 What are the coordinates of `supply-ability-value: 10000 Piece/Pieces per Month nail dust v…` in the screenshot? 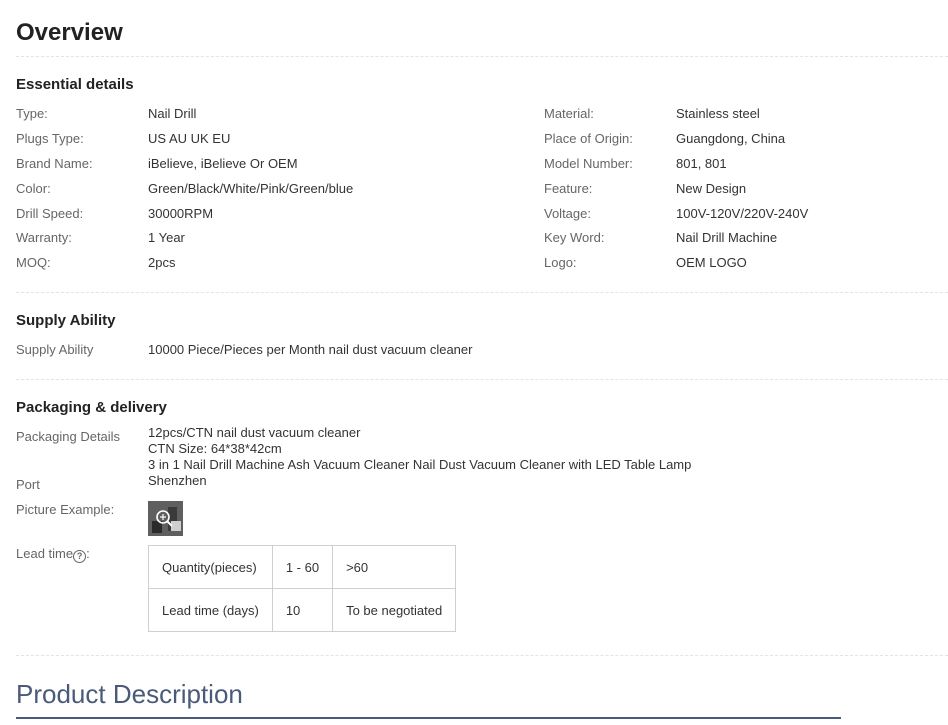 It's located at (310, 349).